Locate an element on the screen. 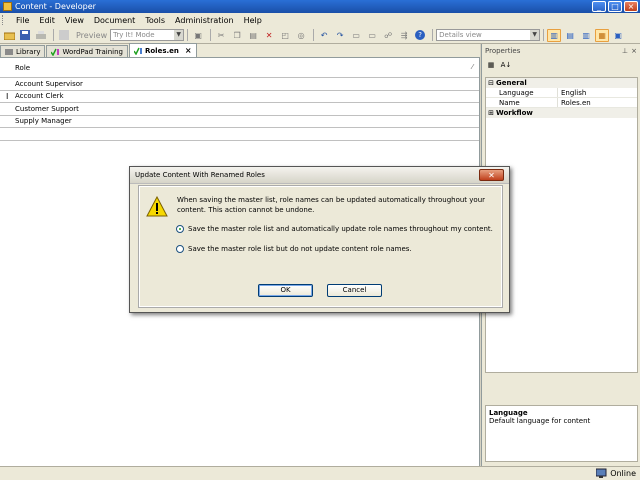 Image resolution: width=640 pixels, height=480 pixels. properties-icon: ◎ is located at coordinates (301, 35).